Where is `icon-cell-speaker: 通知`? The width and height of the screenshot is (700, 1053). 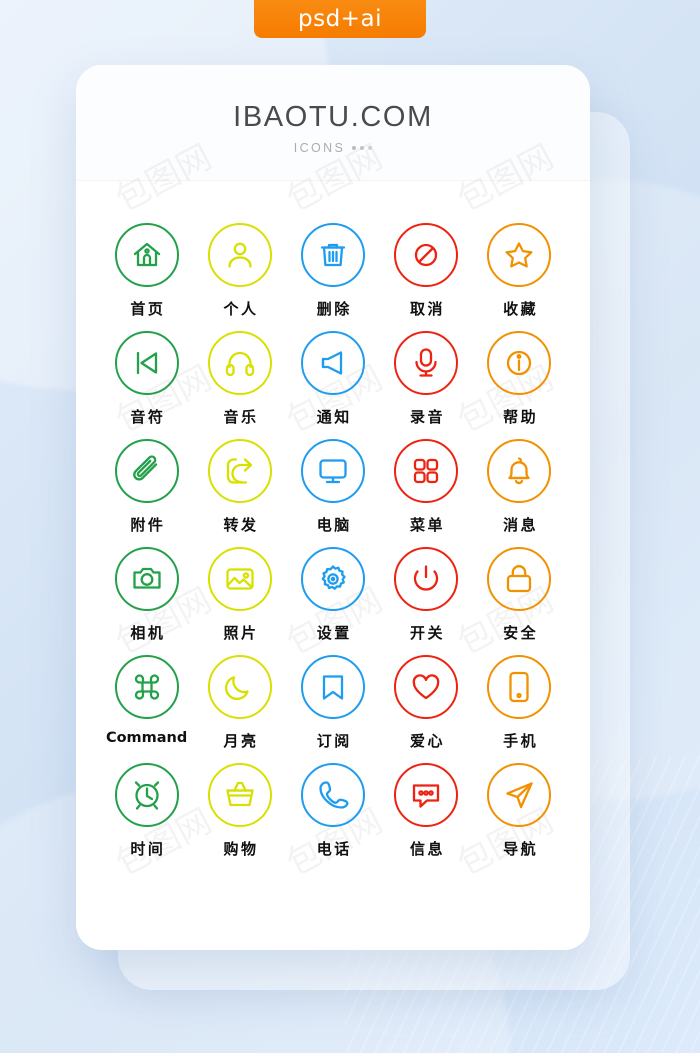 icon-cell-speaker: 通知 is located at coordinates (332, 379).